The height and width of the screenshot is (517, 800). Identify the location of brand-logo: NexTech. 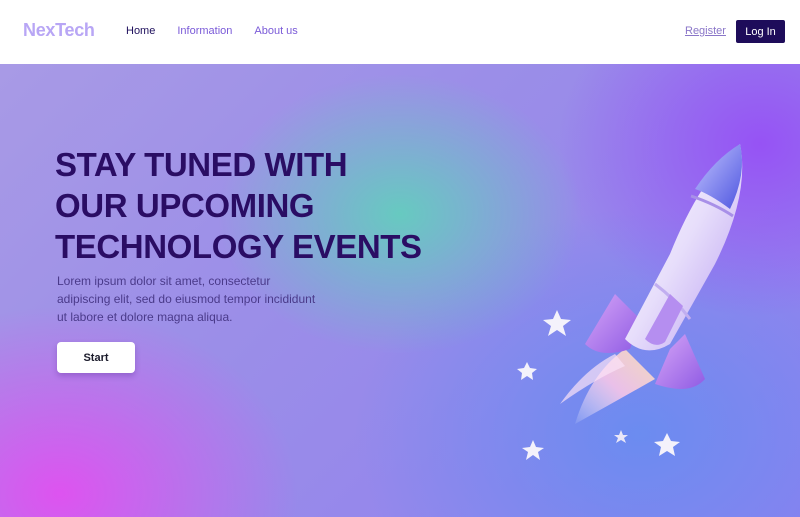
(59, 30).